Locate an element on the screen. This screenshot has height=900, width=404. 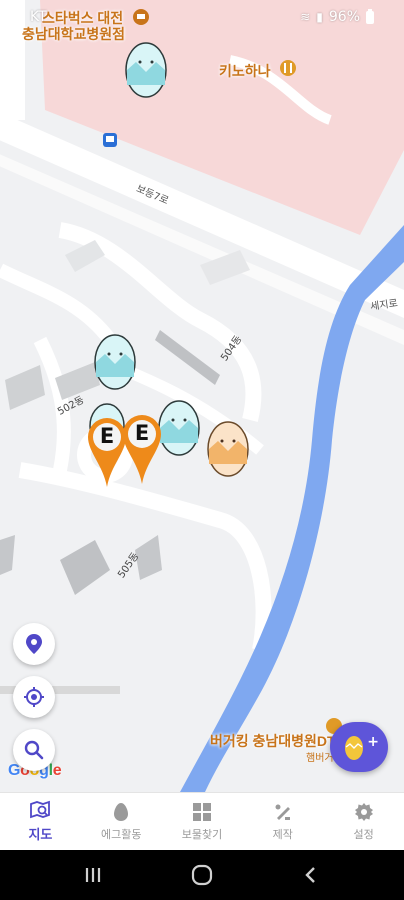
home-icon is located at coordinates (202, 875).